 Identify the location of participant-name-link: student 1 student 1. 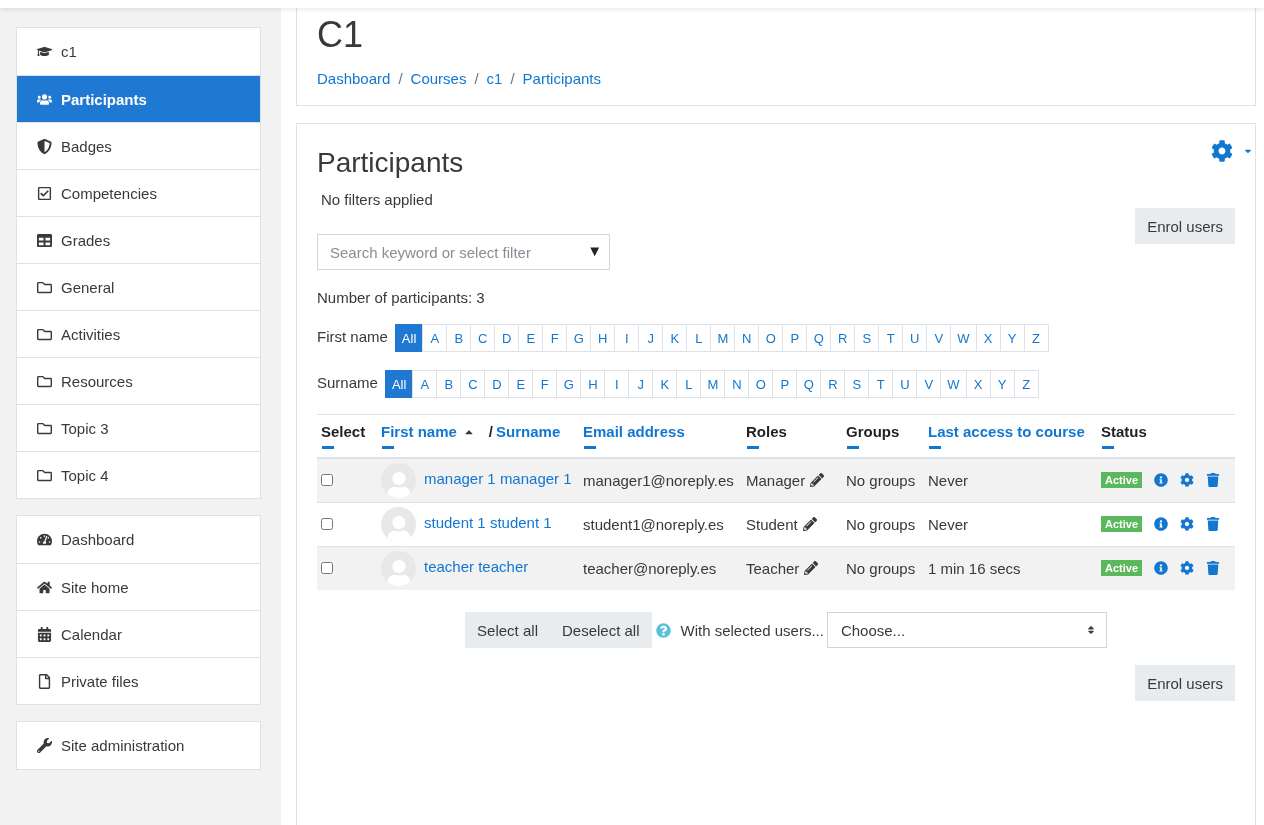
(488, 522).